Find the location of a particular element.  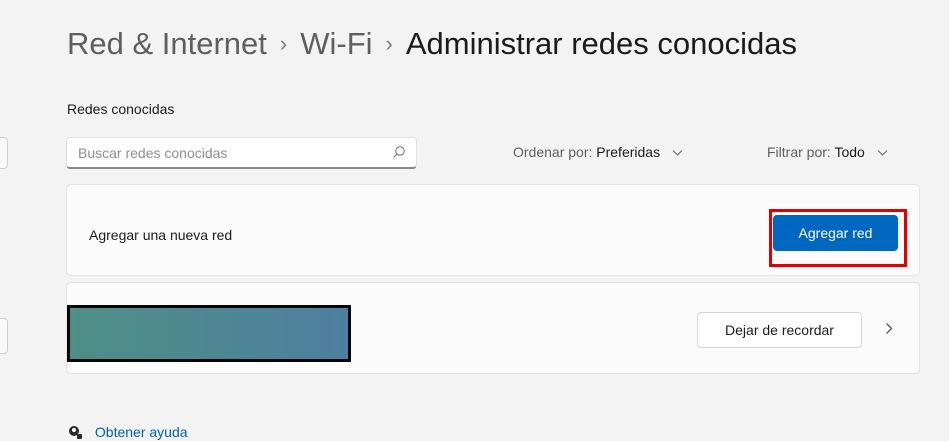

search-input: Buscar redes conocidas is located at coordinates (241, 153).